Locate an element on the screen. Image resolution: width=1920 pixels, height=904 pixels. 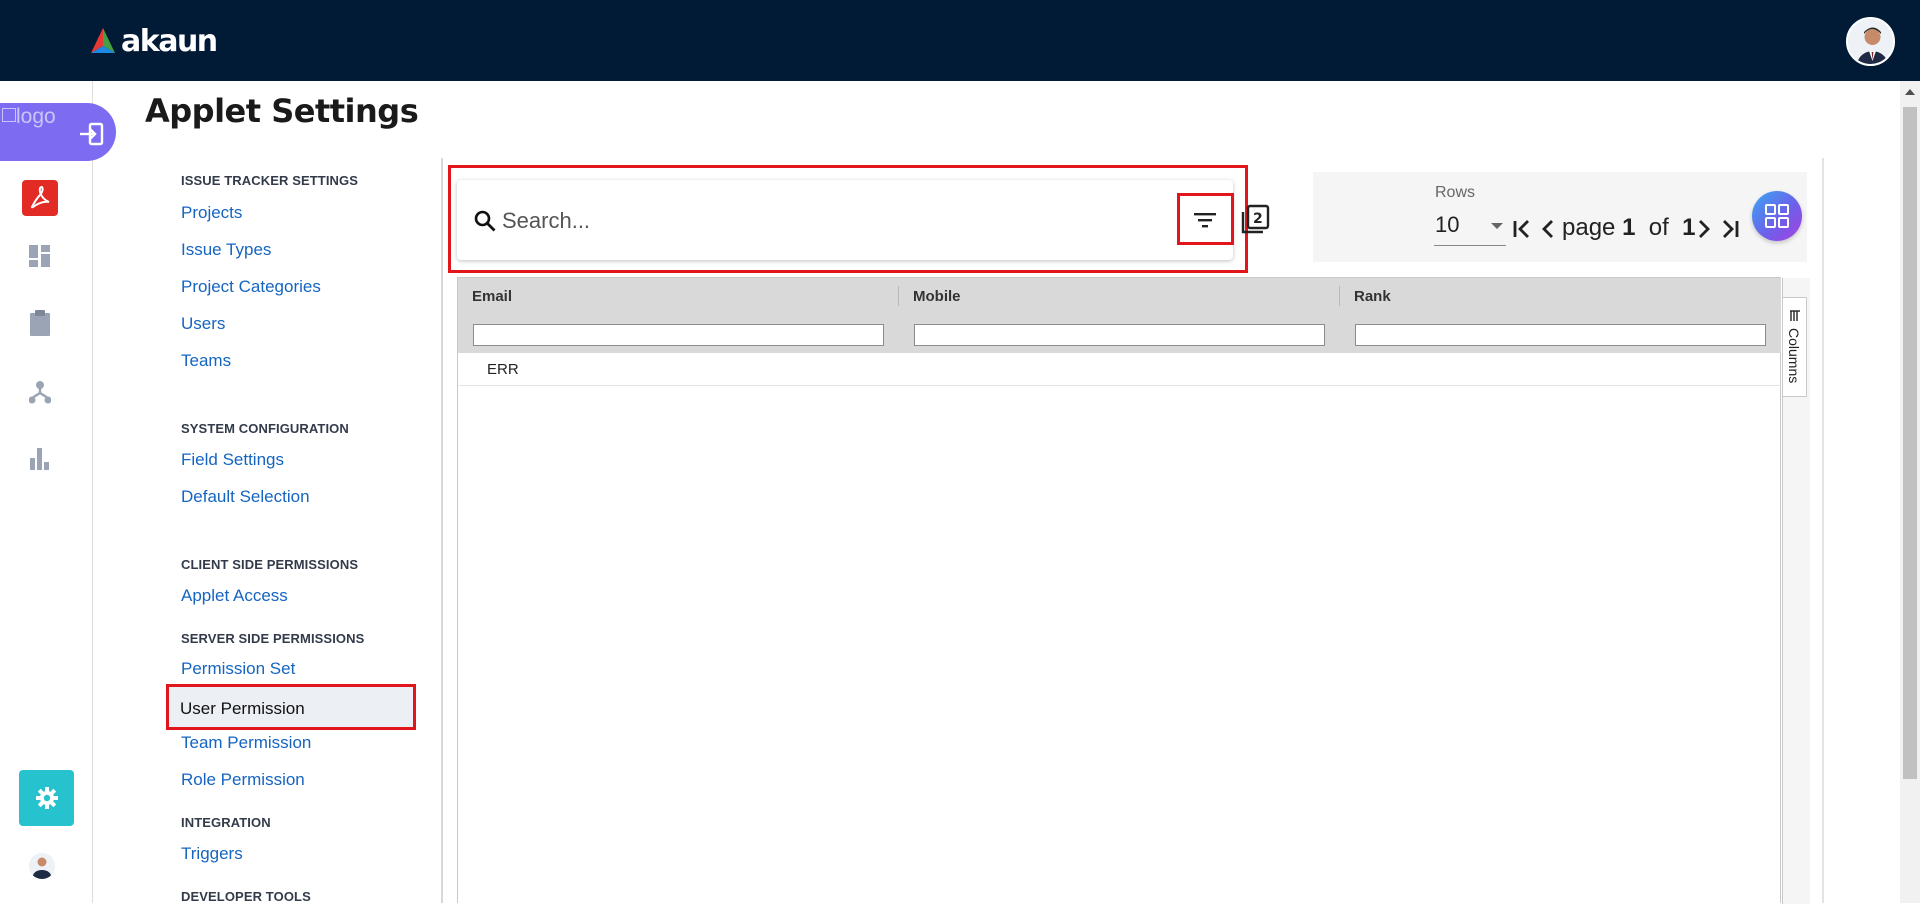
clipboard-icon is located at coordinates (40, 323).